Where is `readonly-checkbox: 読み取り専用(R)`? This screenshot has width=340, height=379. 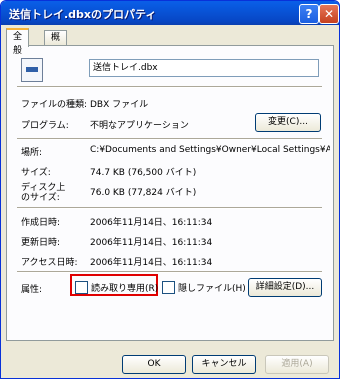
readonly-checkbox: 読み取り専用(R) is located at coordinates (116, 287).